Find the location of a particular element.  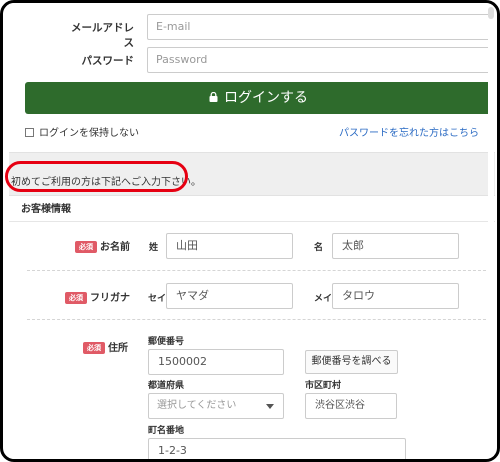

chevron-down-icon is located at coordinates (270, 406).